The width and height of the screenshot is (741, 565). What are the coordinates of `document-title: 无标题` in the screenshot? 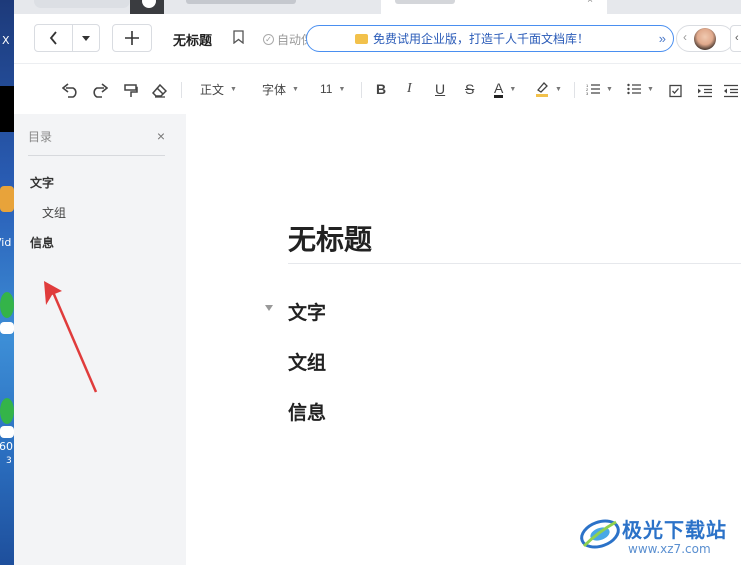 It's located at (192, 39).